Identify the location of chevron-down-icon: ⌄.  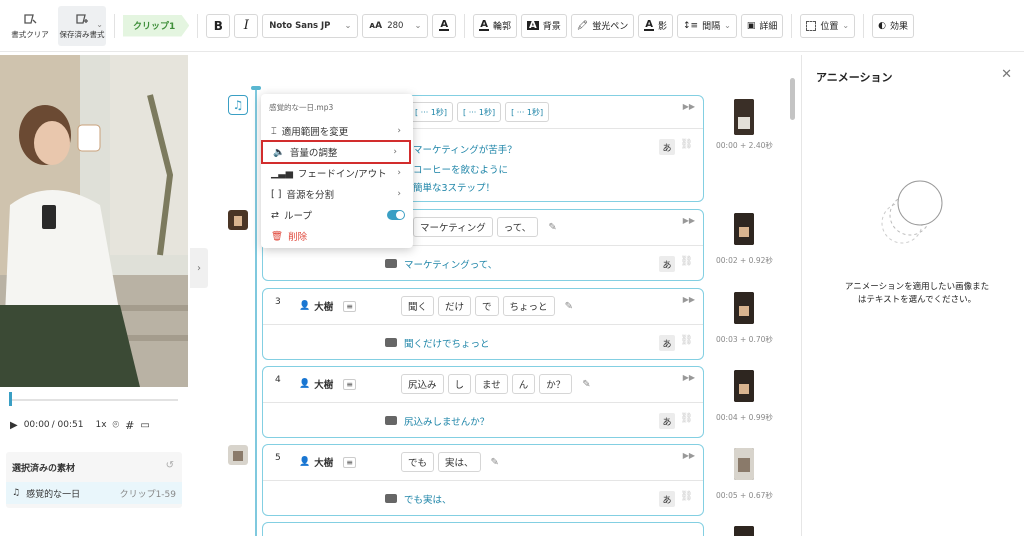
(99, 24).